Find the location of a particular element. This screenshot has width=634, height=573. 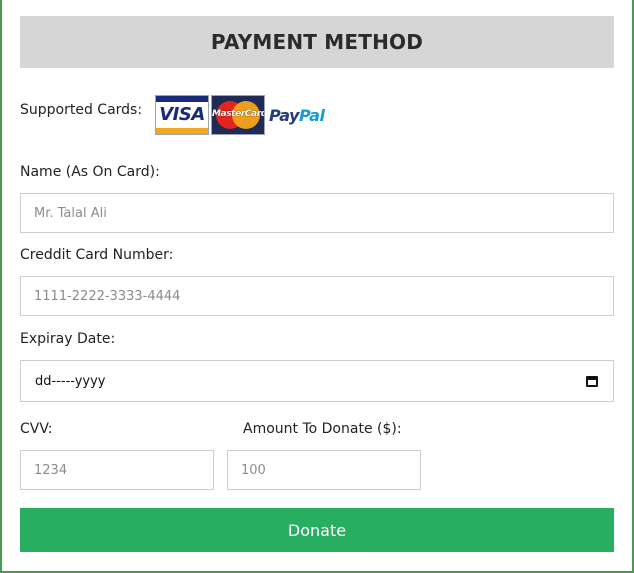

cvv-label: CVV: is located at coordinates (36, 429).